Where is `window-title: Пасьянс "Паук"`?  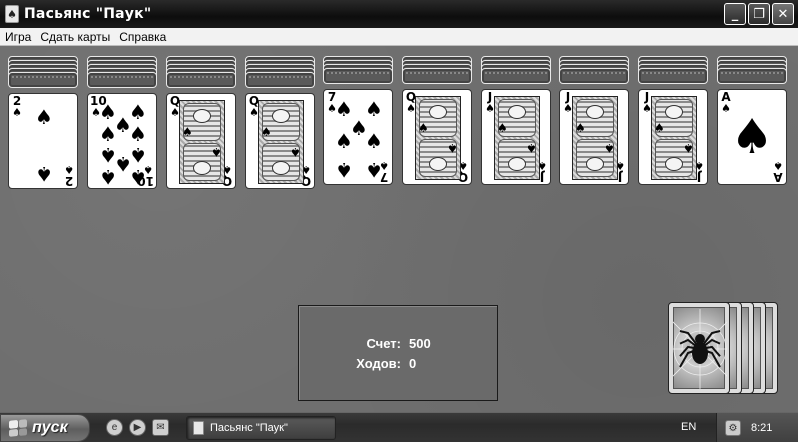
window-title: Пасьянс "Паук" is located at coordinates (88, 14).